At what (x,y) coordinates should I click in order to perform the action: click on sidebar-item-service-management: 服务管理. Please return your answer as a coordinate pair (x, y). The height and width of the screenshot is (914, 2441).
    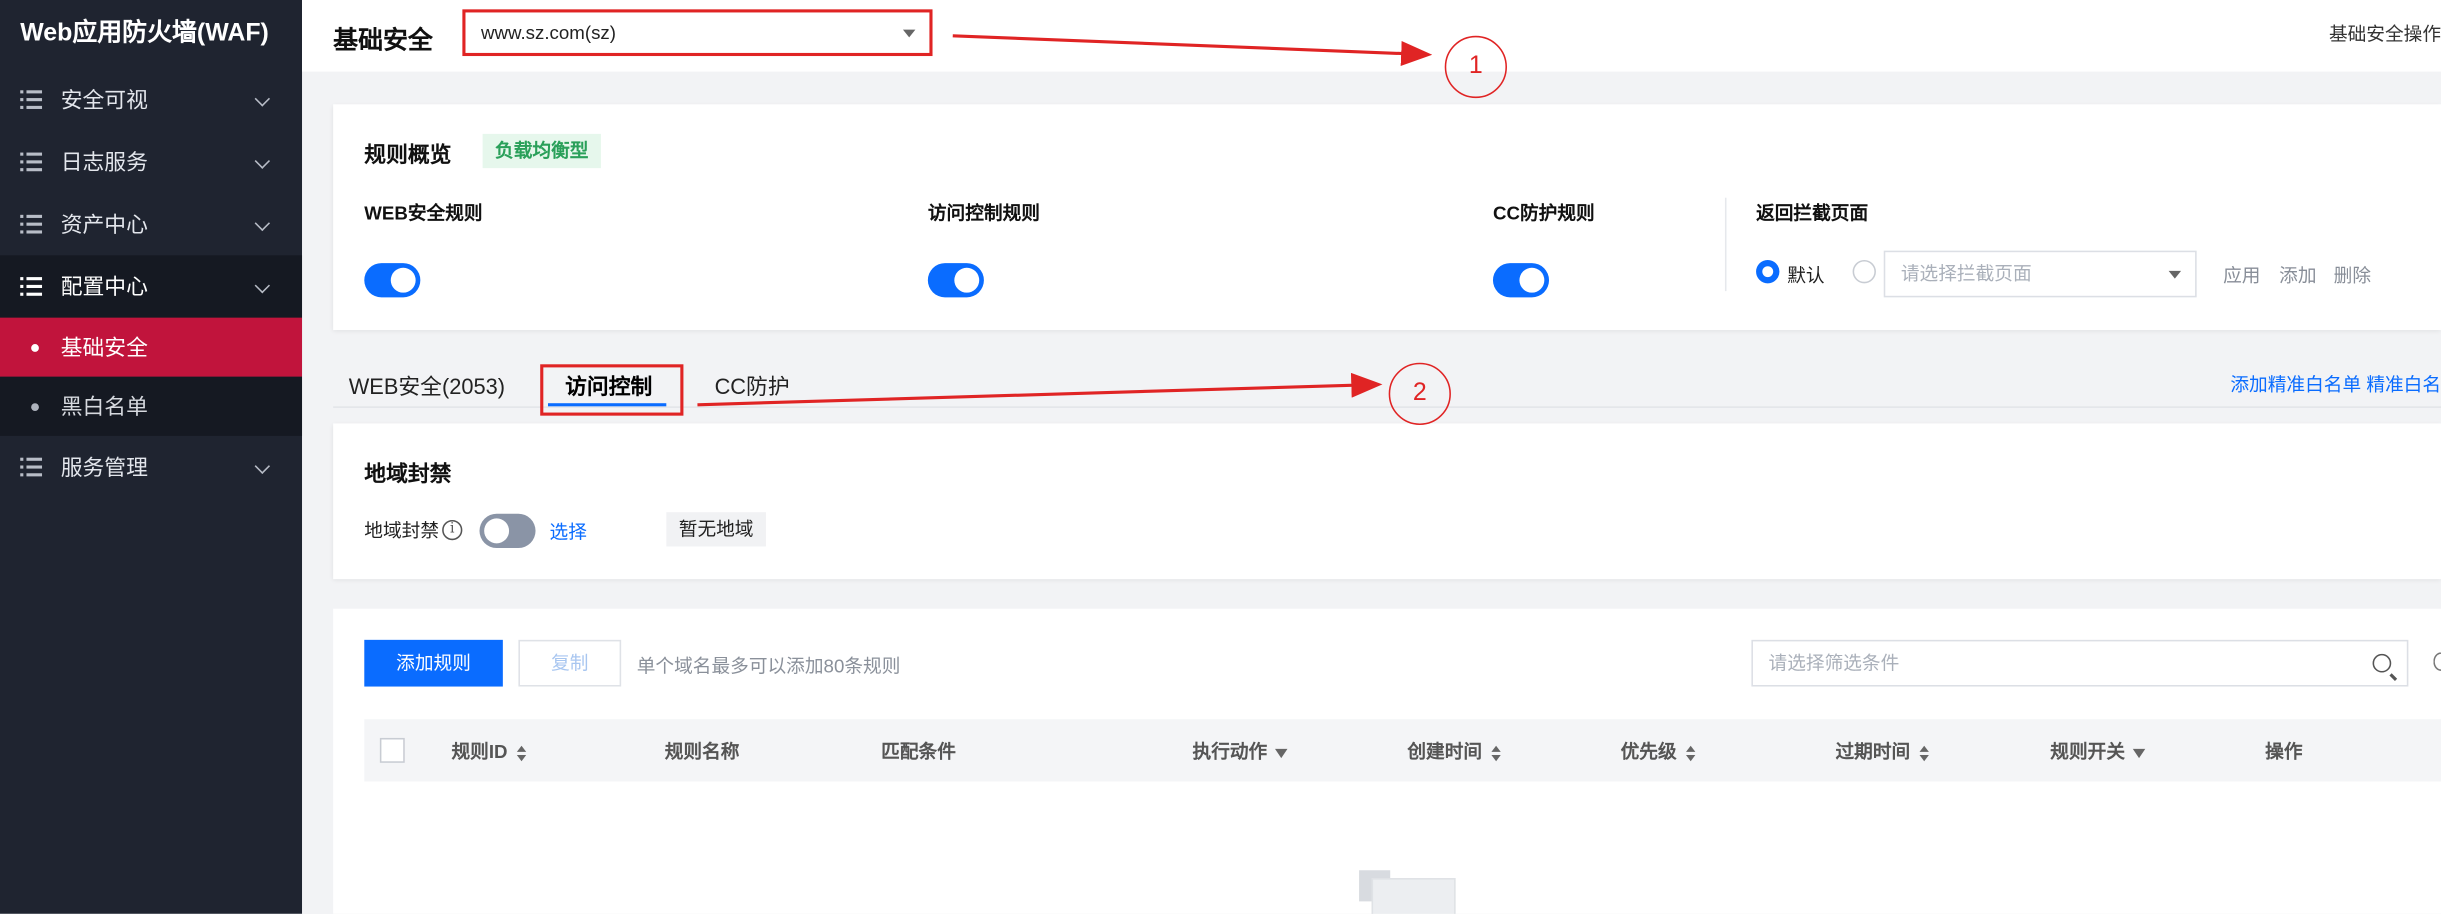
    Looking at the image, I should click on (151, 467).